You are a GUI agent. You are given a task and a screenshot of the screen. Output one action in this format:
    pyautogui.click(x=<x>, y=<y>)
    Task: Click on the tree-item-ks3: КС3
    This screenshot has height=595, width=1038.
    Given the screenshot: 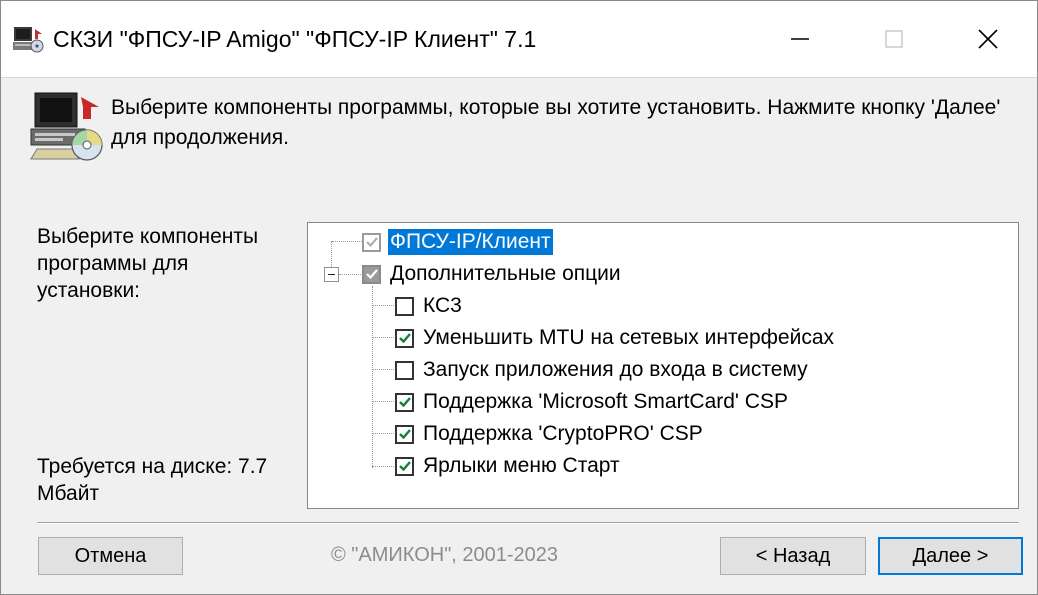 What is the action you would take?
    pyautogui.click(x=429, y=306)
    